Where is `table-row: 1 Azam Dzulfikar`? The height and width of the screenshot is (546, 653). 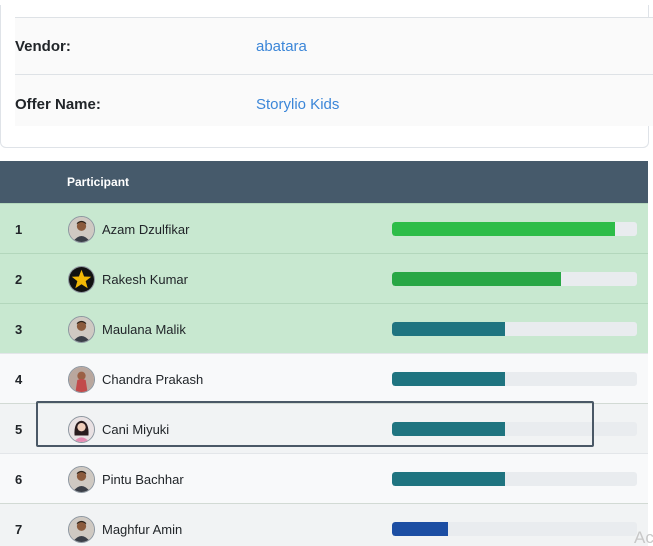 table-row: 1 Azam Dzulfikar is located at coordinates (324, 228).